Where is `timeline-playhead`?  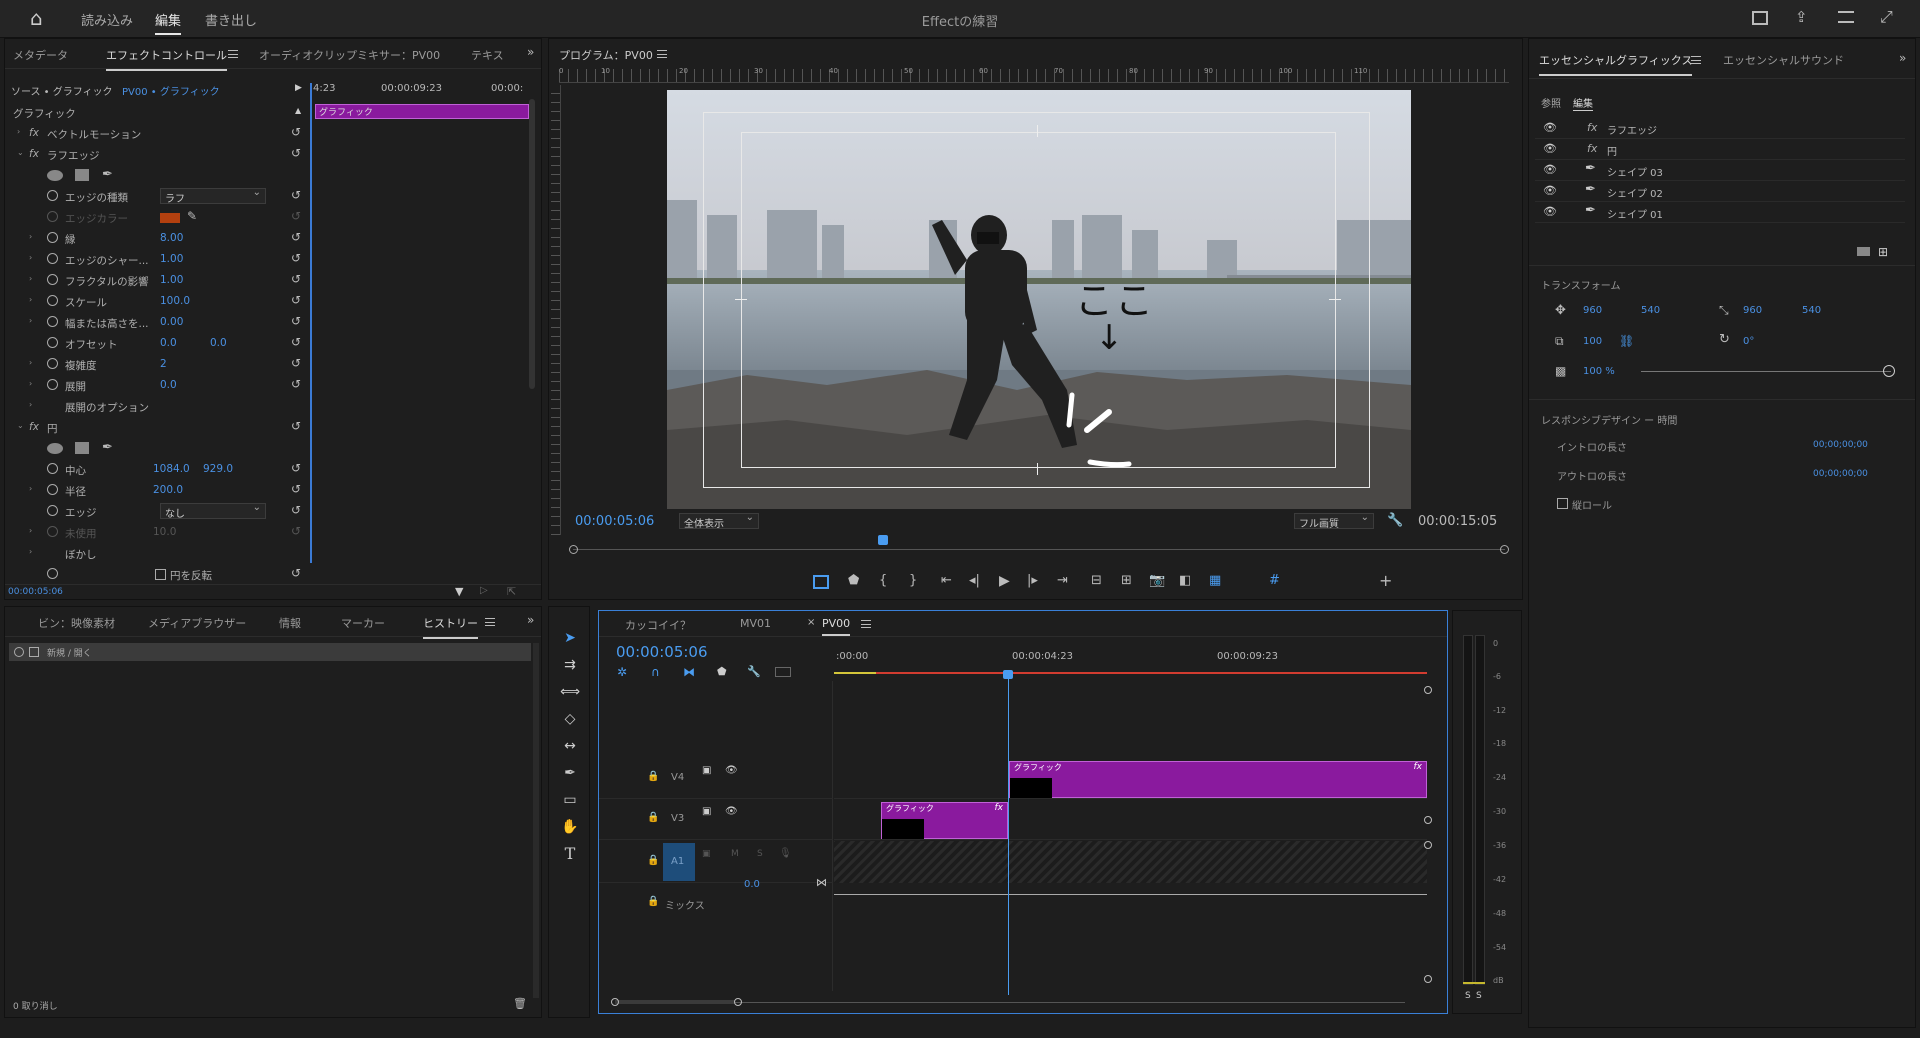 timeline-playhead is located at coordinates (1008, 834).